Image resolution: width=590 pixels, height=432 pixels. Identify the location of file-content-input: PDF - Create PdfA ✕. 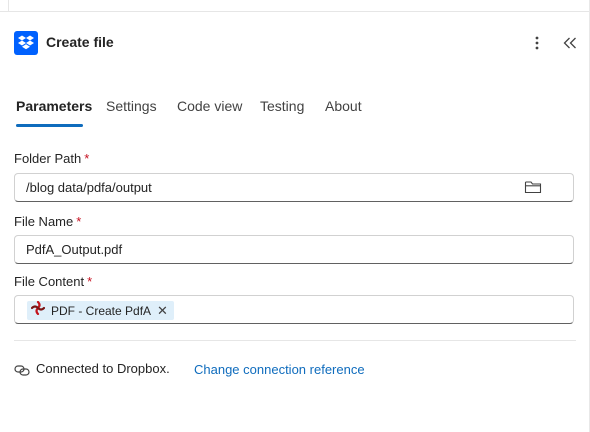
(294, 309).